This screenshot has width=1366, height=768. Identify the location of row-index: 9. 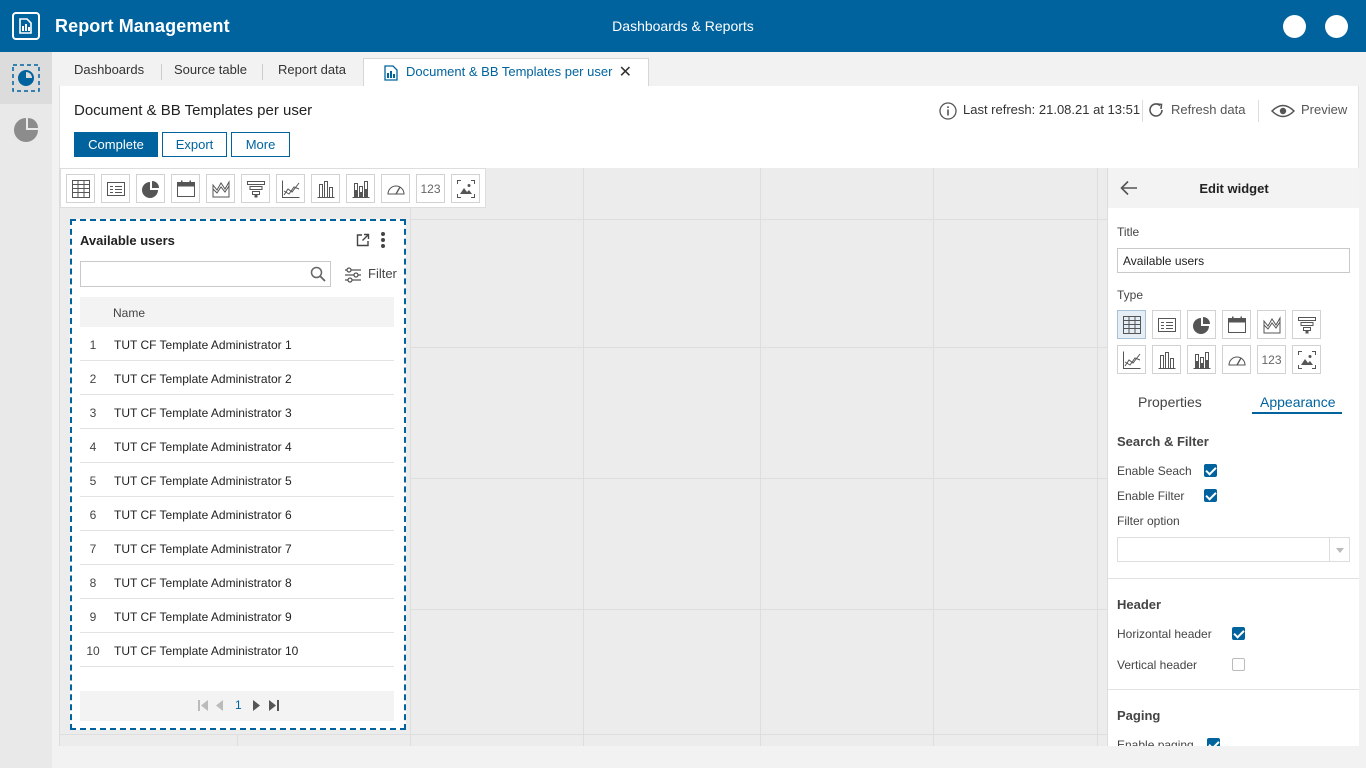
(93, 617).